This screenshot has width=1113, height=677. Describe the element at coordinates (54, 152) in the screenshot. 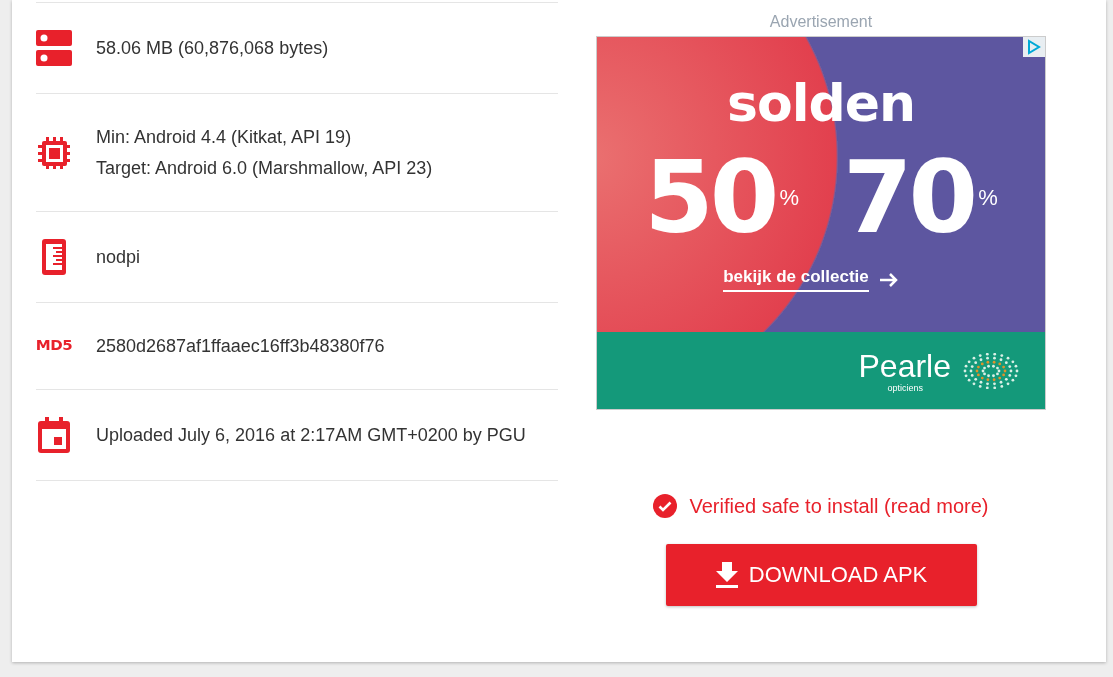

I see `chip-icon` at that location.